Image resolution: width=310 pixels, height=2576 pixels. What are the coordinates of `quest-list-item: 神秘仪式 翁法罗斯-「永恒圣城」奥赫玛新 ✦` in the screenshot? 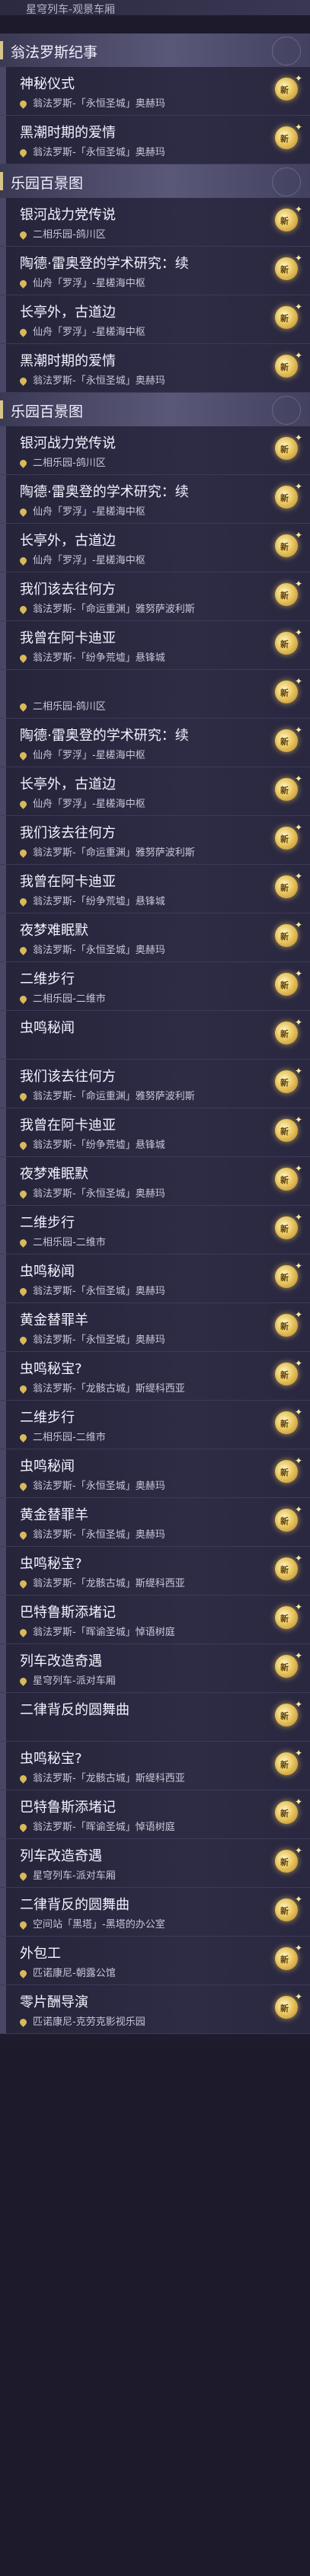 It's located at (155, 92).